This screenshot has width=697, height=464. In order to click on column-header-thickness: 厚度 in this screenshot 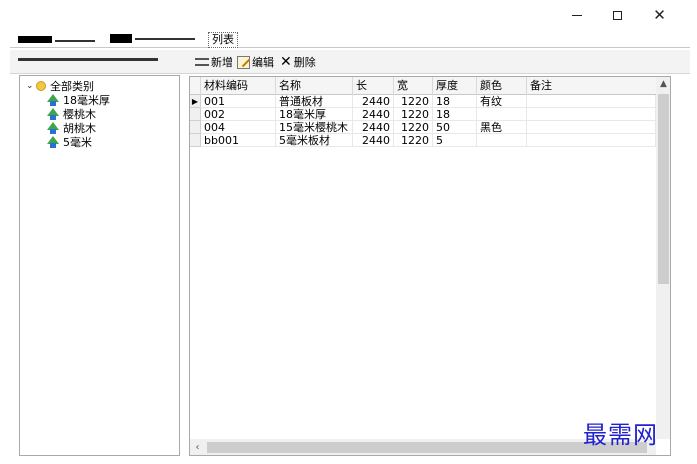, I will do `click(455, 86)`.